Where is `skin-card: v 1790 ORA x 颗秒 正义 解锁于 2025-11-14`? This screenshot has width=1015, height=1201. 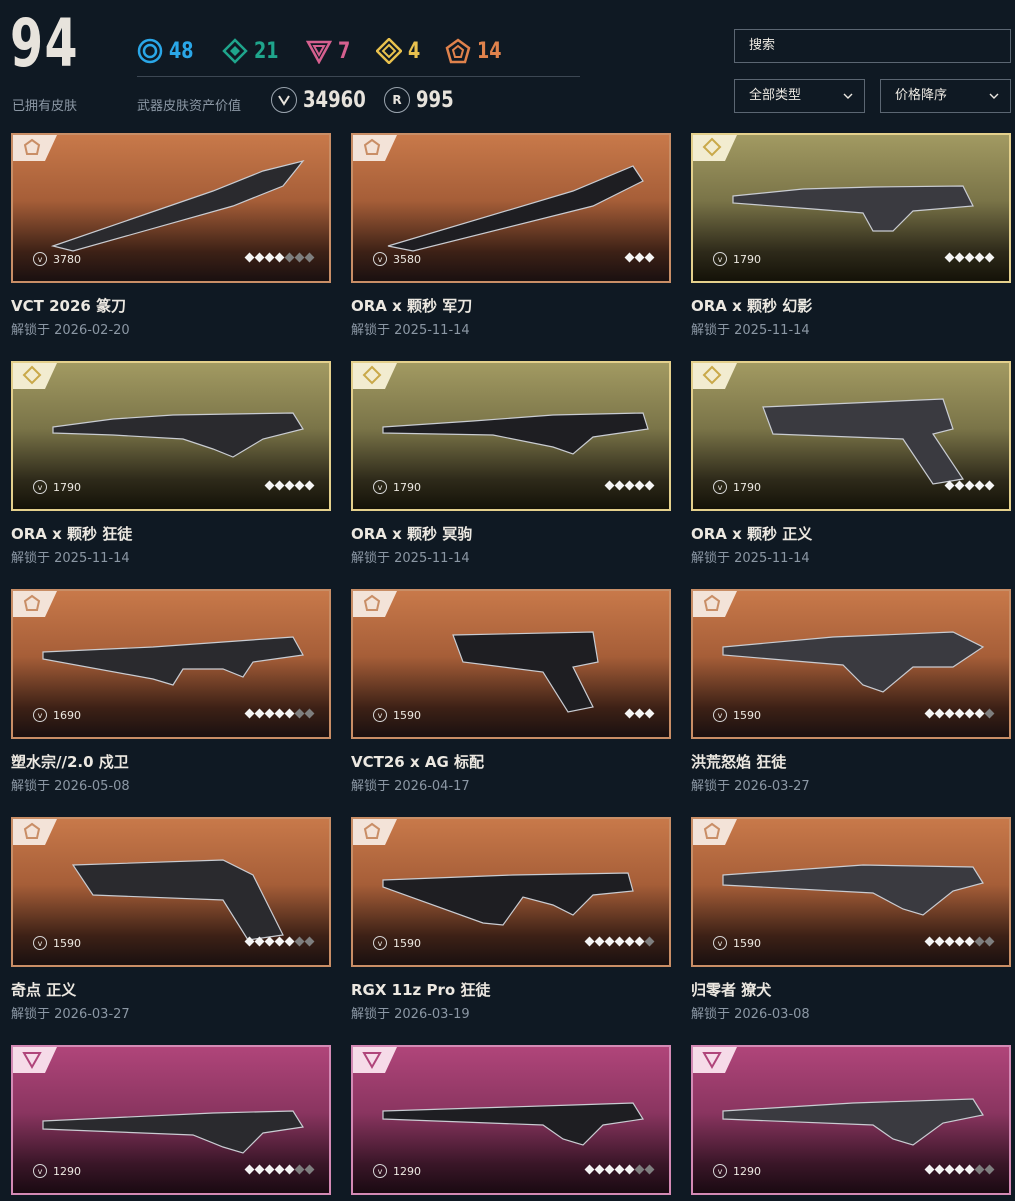 skin-card: v 1790 ORA x 颗秒 正义 解锁于 2025-11-14 is located at coordinates (851, 467).